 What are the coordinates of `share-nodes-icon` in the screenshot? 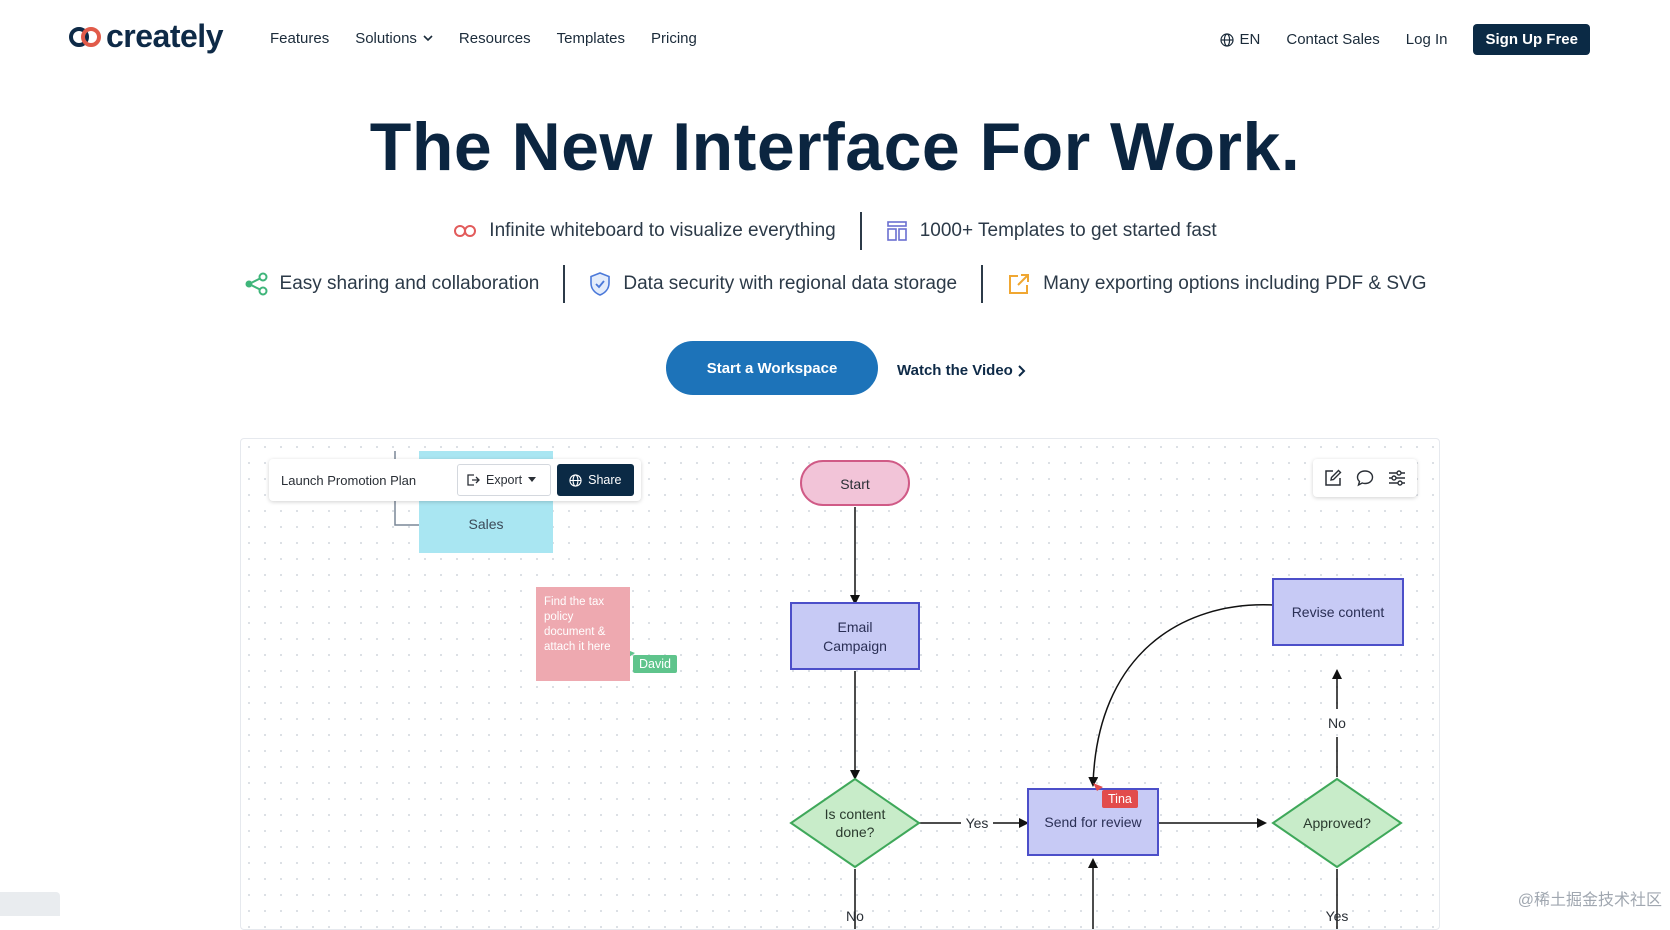 It's located at (256, 284).